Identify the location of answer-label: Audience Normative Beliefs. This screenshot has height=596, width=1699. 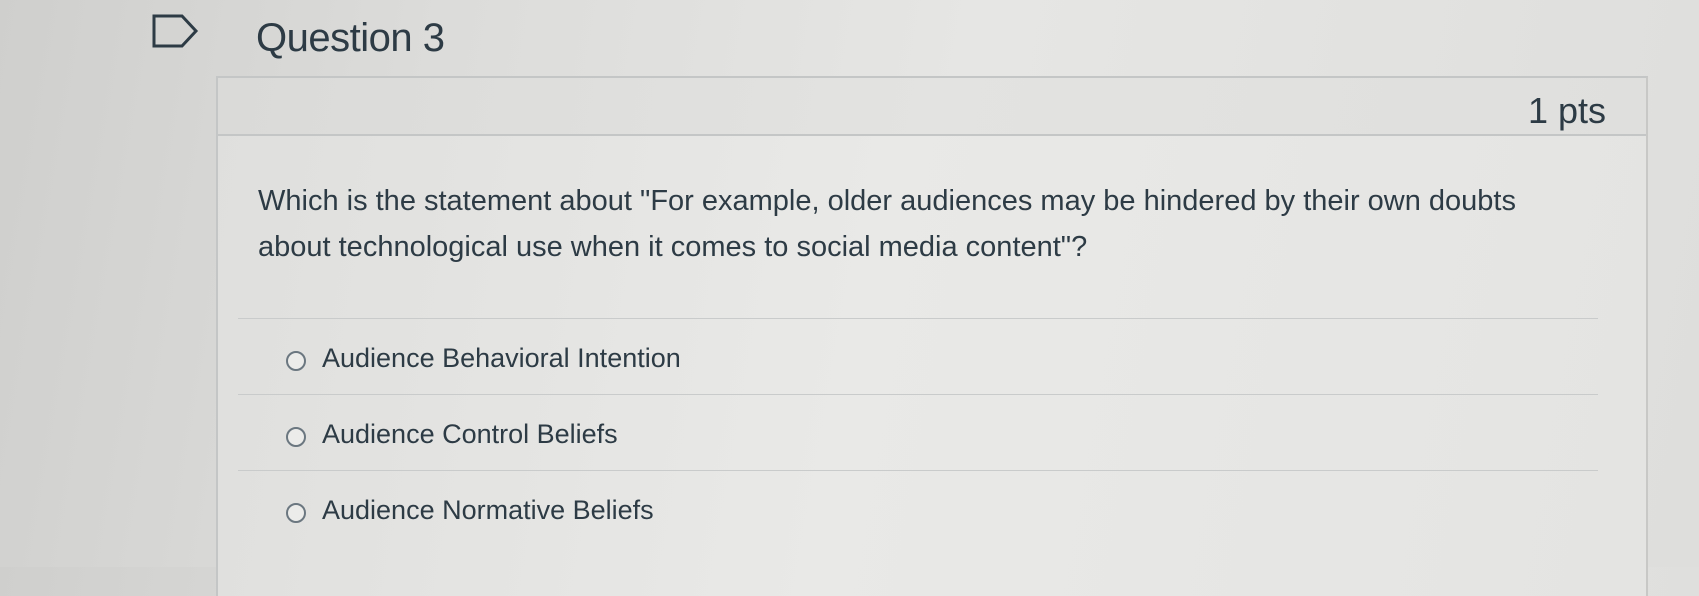
(488, 510).